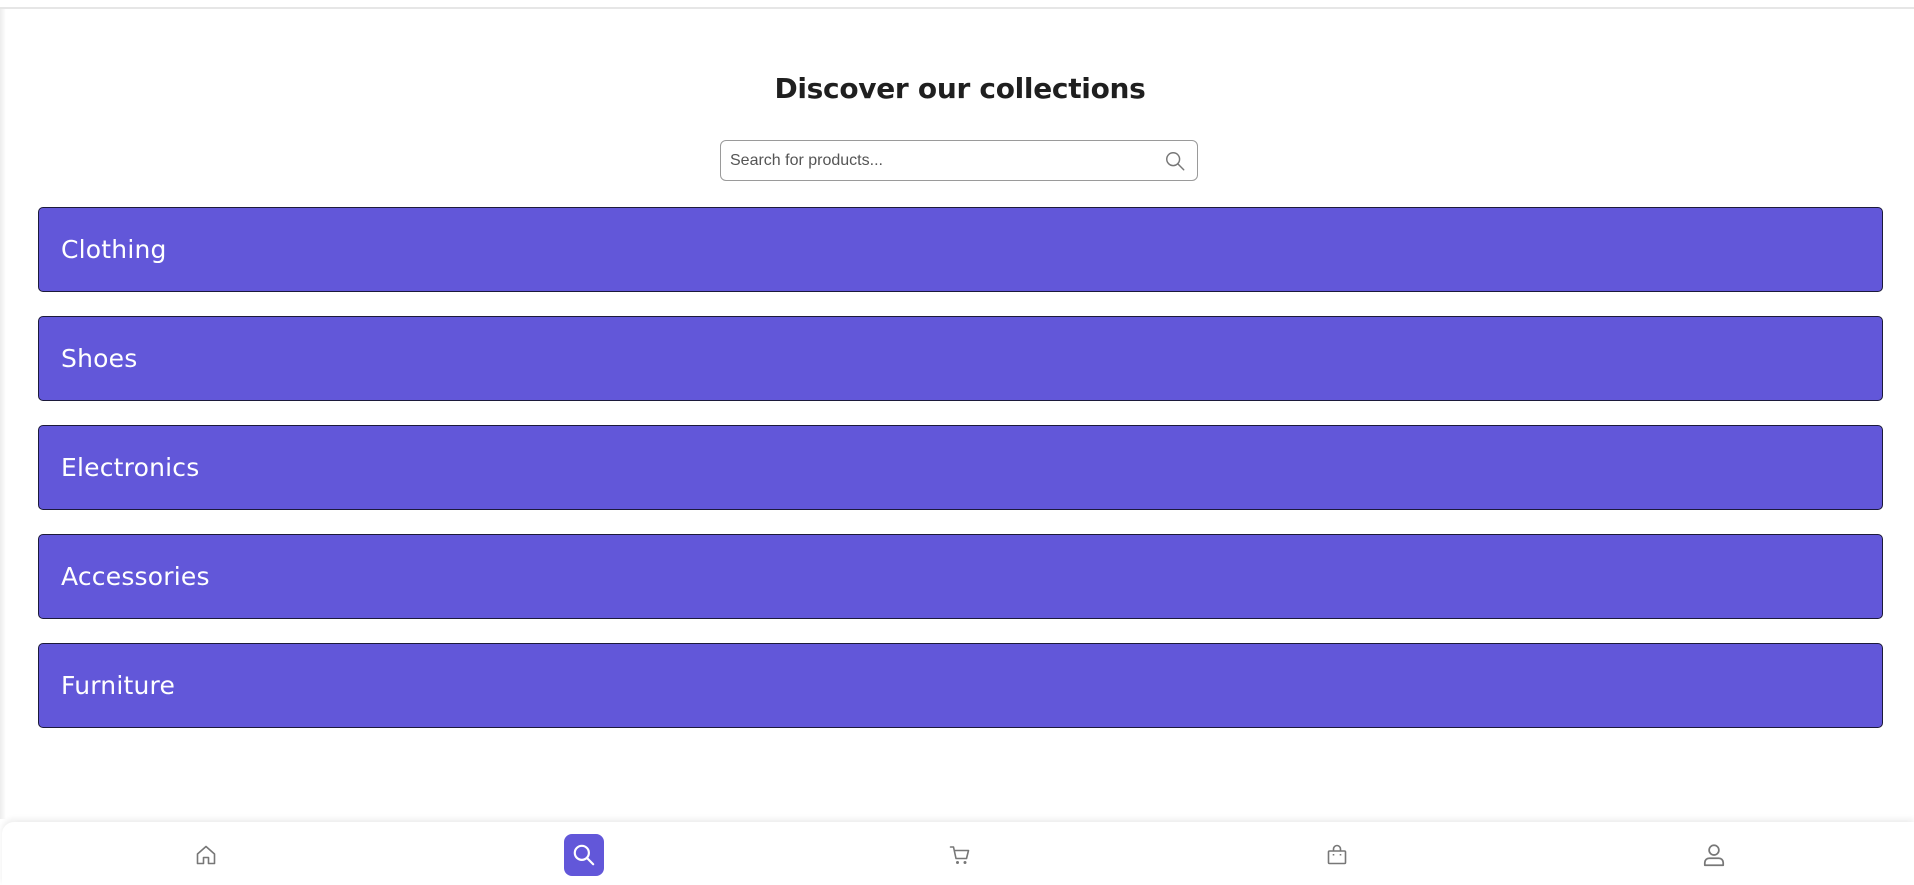  I want to click on category-label: Furniture, so click(118, 685).